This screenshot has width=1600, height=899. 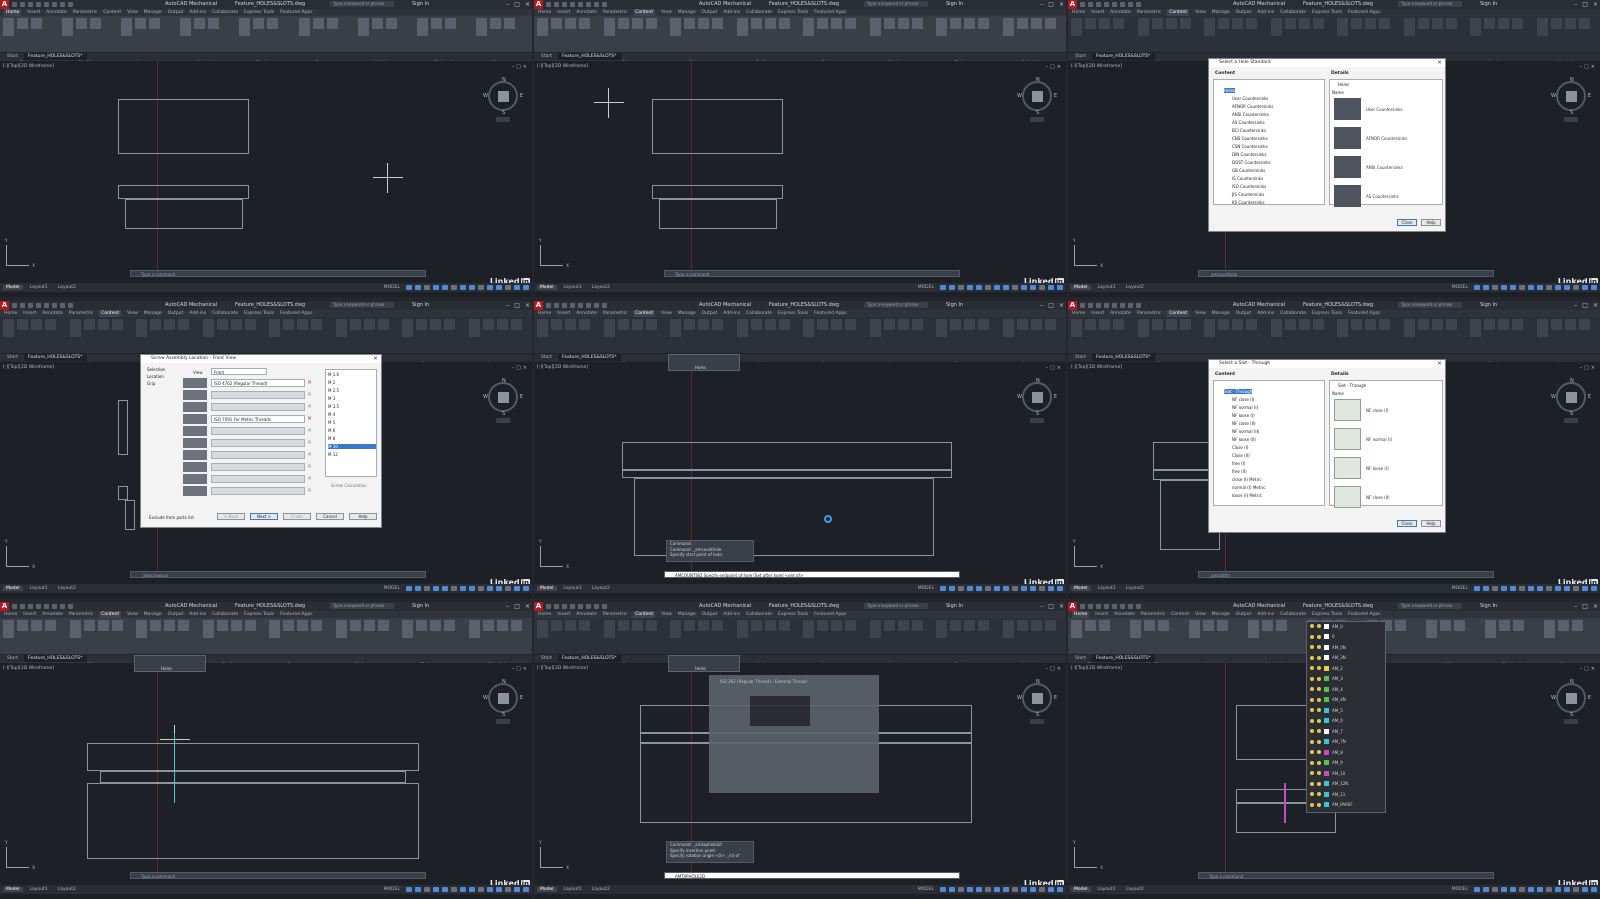 What do you see at coordinates (258, 383) in the screenshot?
I see `part-field: ISO 4762 (Regular Thread)` at bounding box center [258, 383].